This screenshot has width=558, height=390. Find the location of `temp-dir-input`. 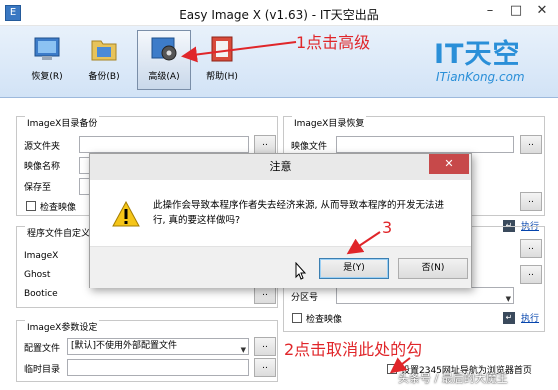

temp-dir-input is located at coordinates (158, 367).